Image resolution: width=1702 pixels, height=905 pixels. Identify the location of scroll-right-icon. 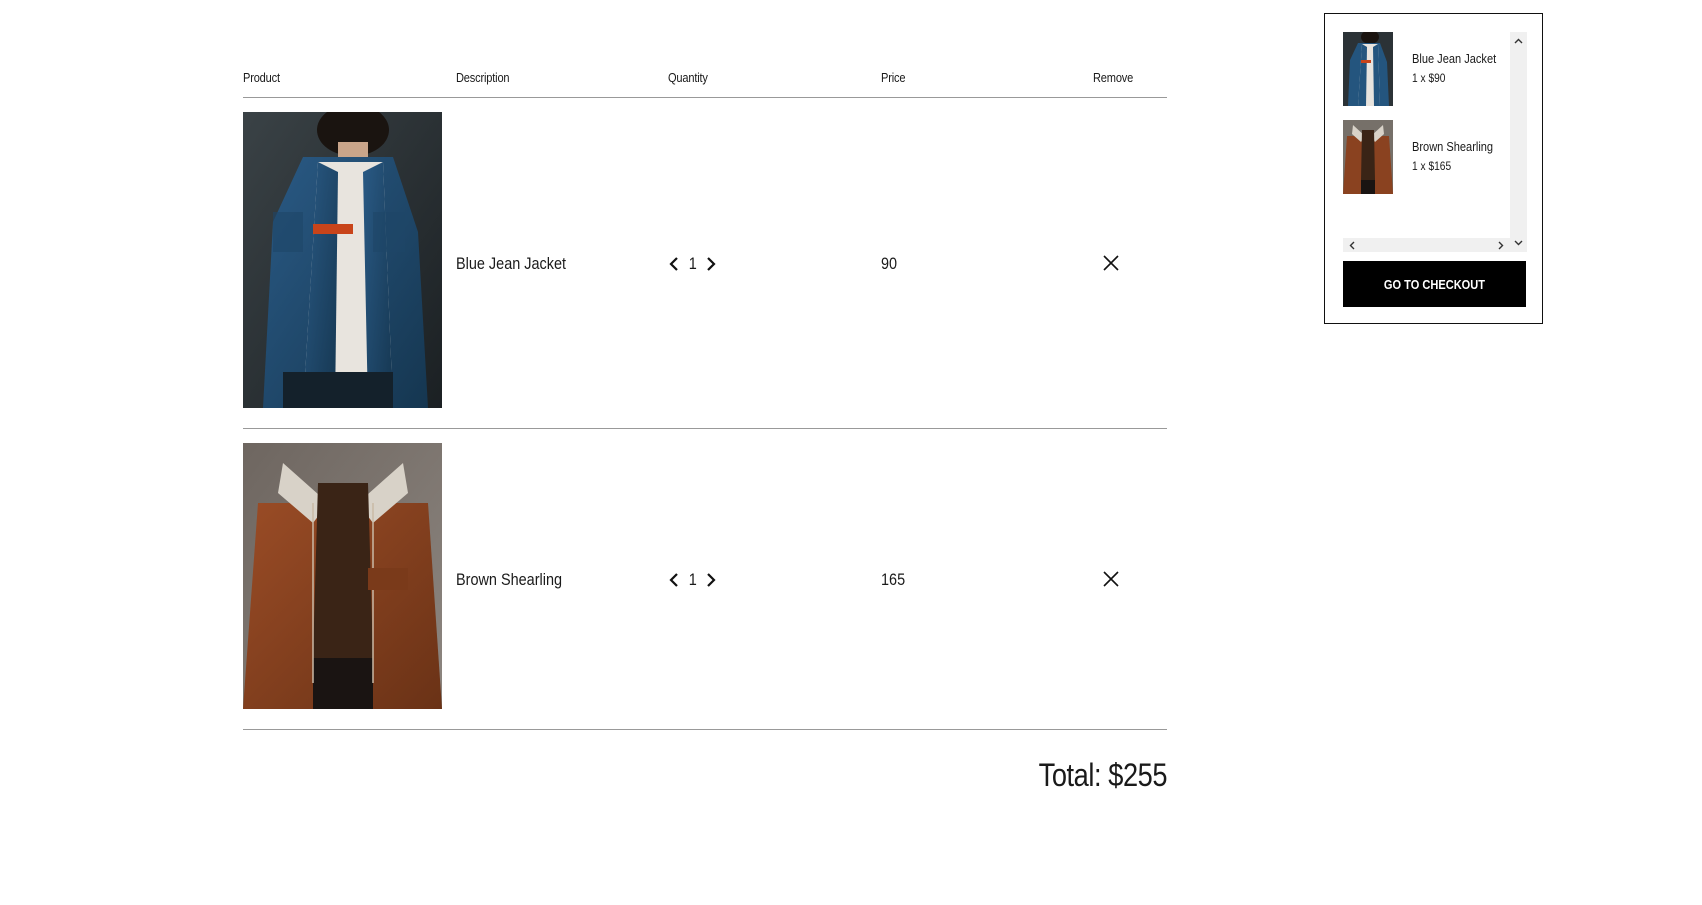
(1501, 245).